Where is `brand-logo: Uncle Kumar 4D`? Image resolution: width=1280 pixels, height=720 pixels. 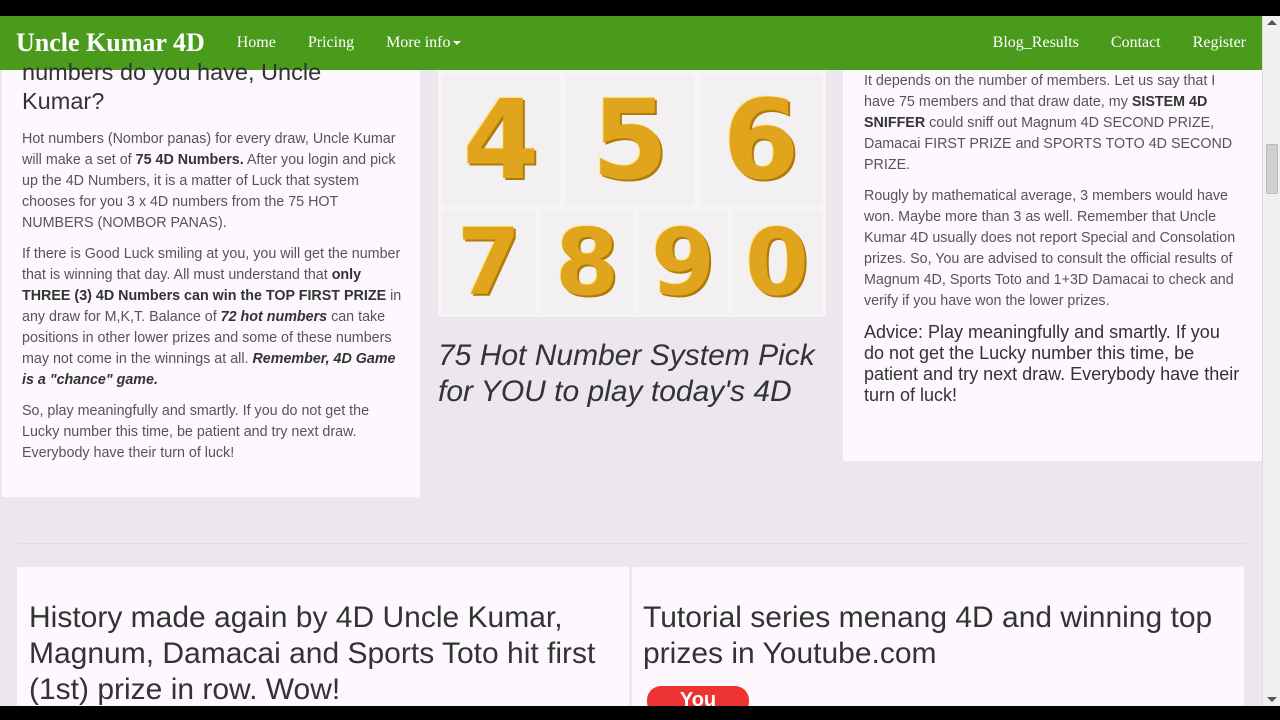
brand-logo: Uncle Kumar 4D is located at coordinates (110, 43).